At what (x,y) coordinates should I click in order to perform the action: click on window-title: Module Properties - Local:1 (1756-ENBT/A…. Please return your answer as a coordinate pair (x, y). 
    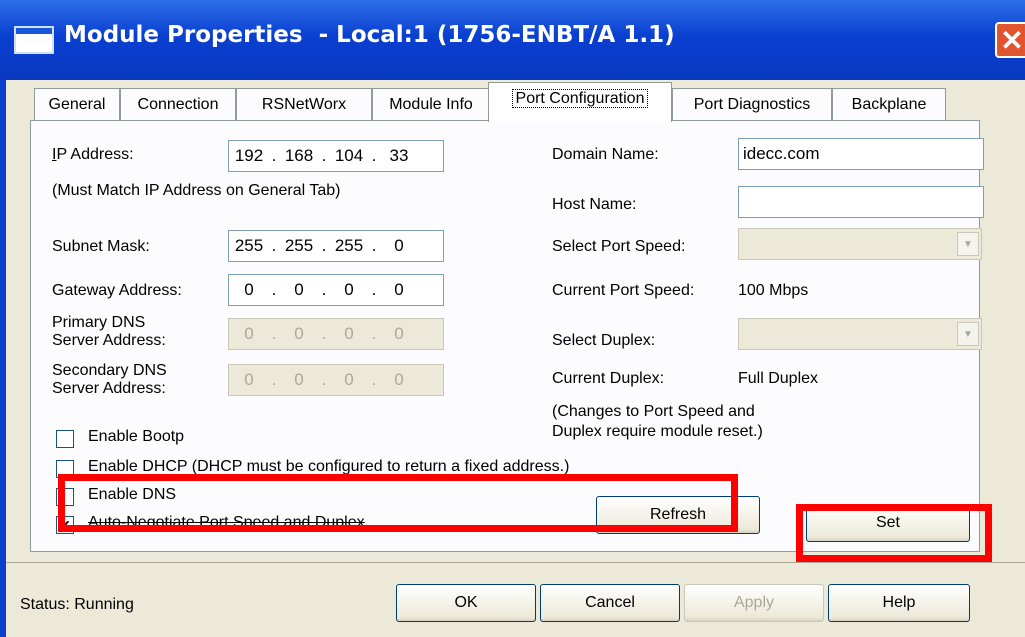
    Looking at the image, I should click on (369, 35).